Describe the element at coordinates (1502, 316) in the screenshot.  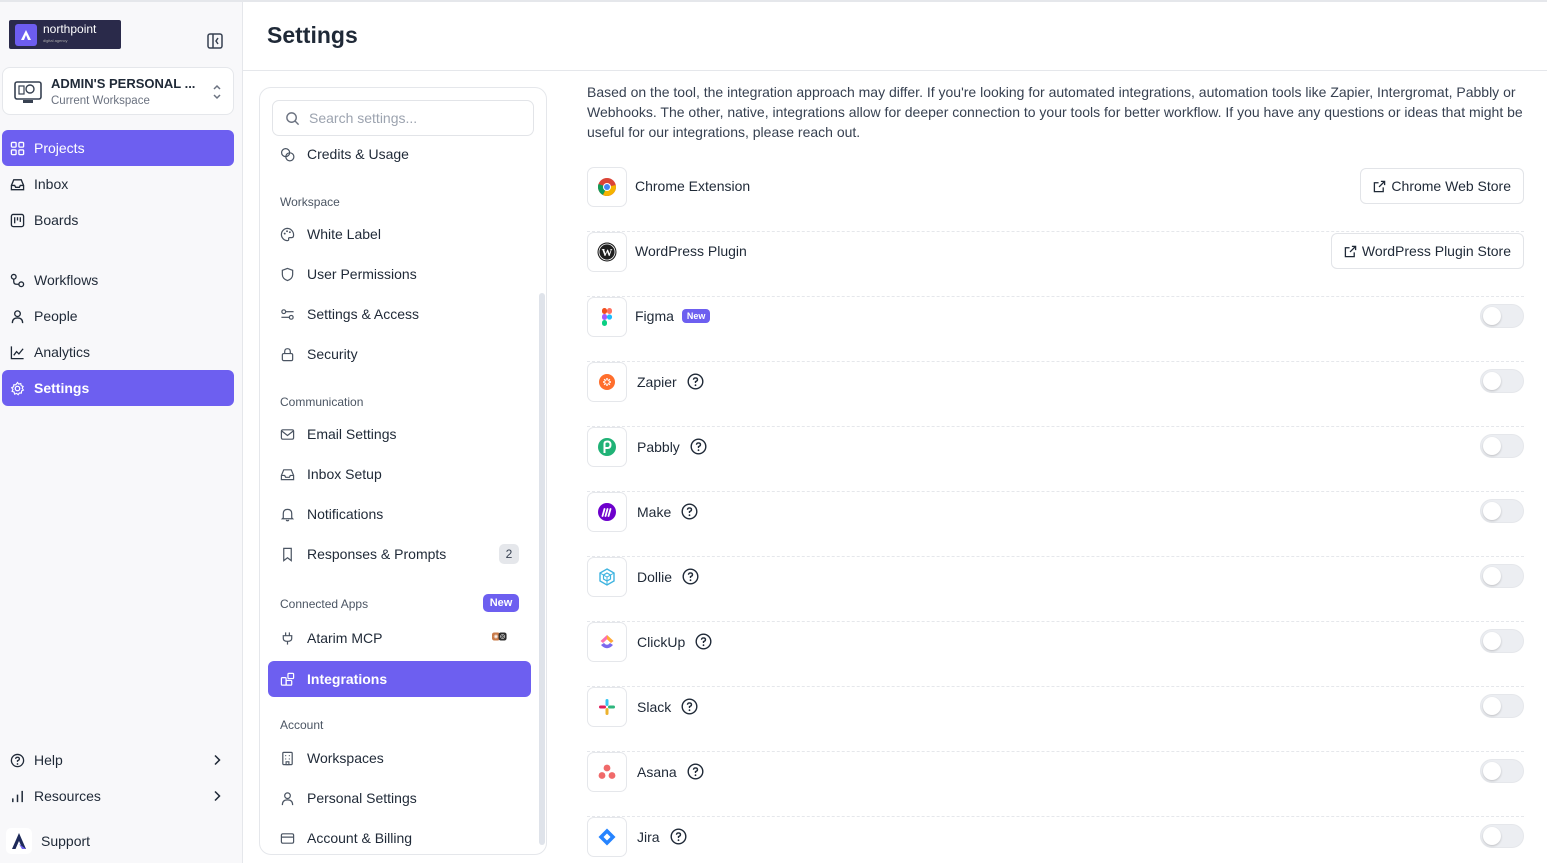
I see `figma-toggle` at that location.